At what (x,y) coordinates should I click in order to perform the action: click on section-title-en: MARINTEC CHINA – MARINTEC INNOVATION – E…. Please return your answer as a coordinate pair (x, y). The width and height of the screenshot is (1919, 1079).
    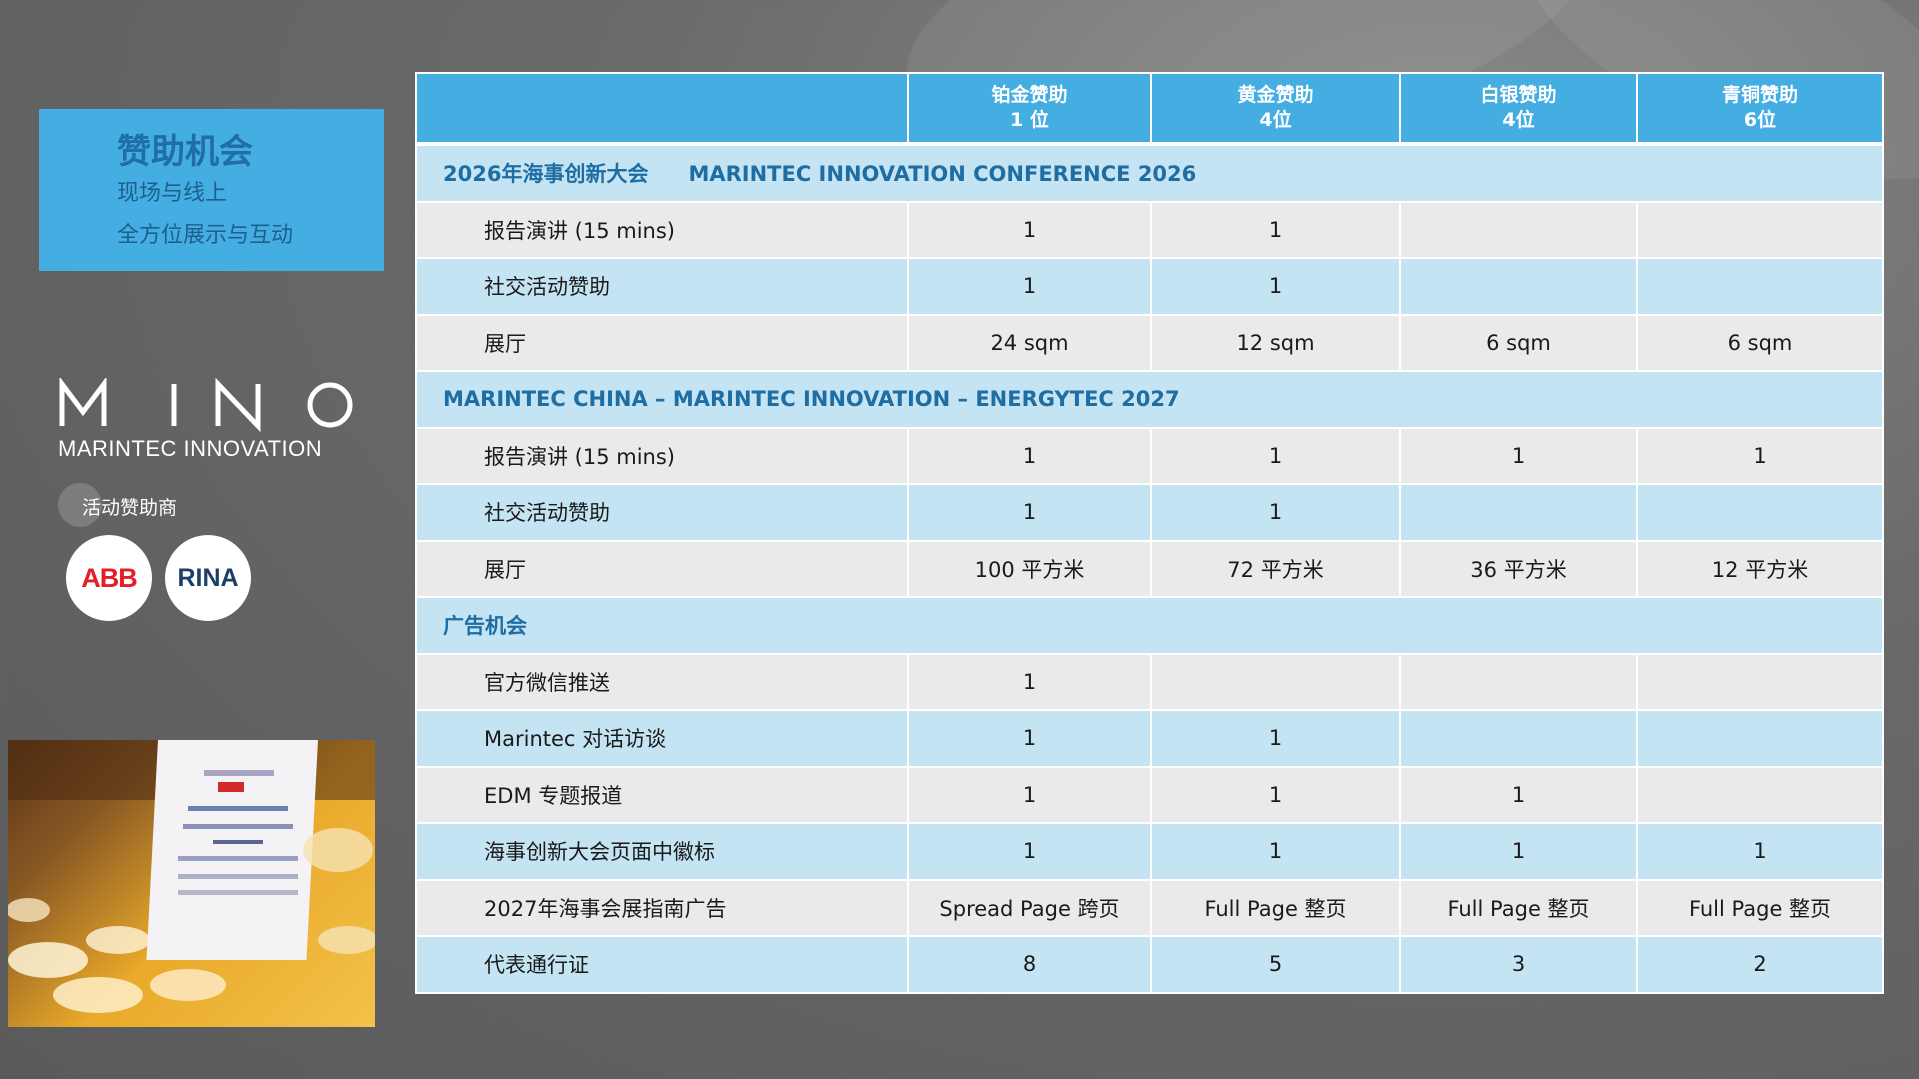
    Looking at the image, I should click on (811, 399).